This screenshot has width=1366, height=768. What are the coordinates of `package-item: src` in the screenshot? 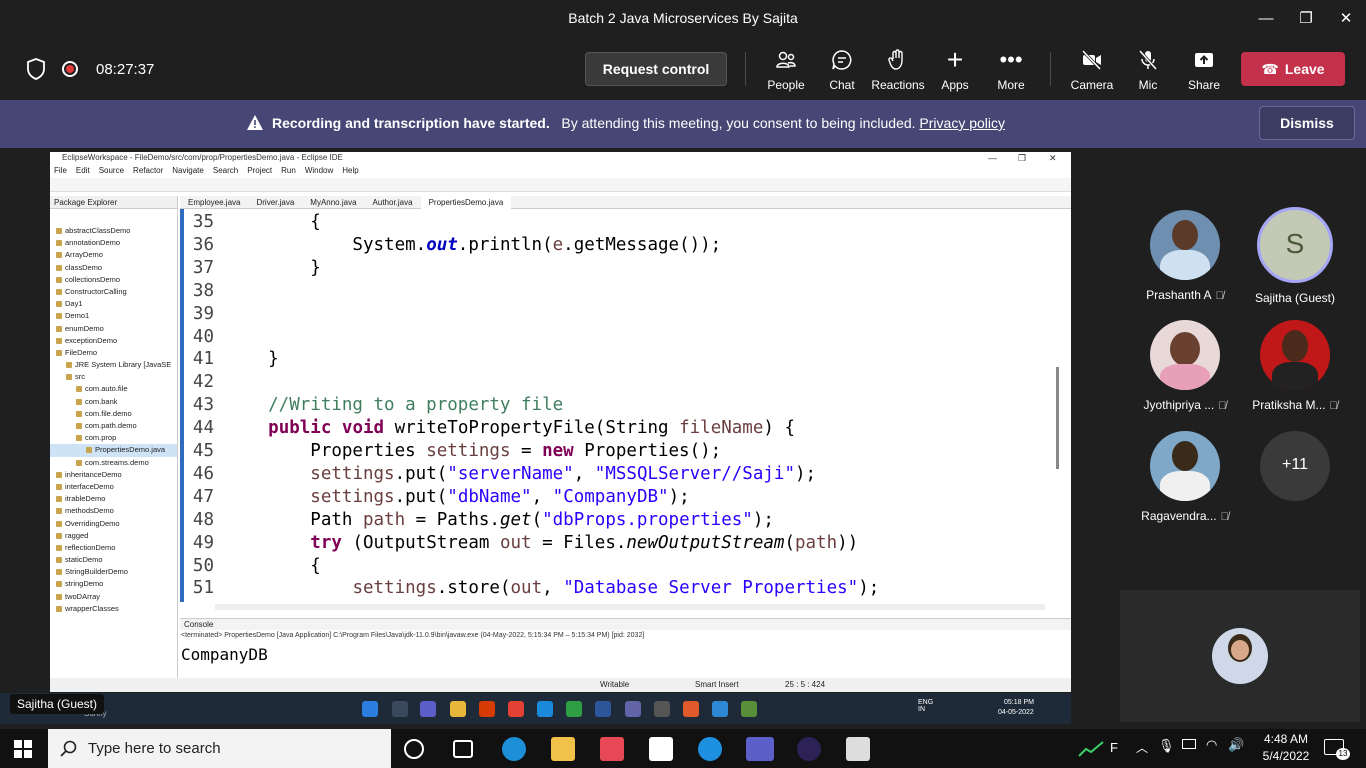 It's located at (113, 377).